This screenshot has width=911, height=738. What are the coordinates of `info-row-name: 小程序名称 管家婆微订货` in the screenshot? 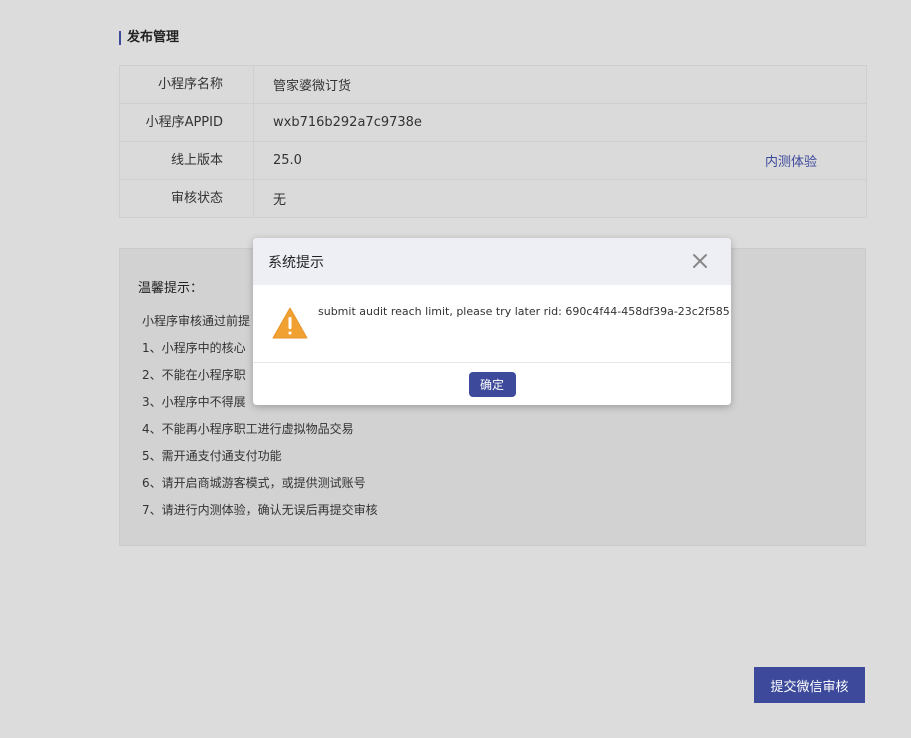 It's located at (493, 85).